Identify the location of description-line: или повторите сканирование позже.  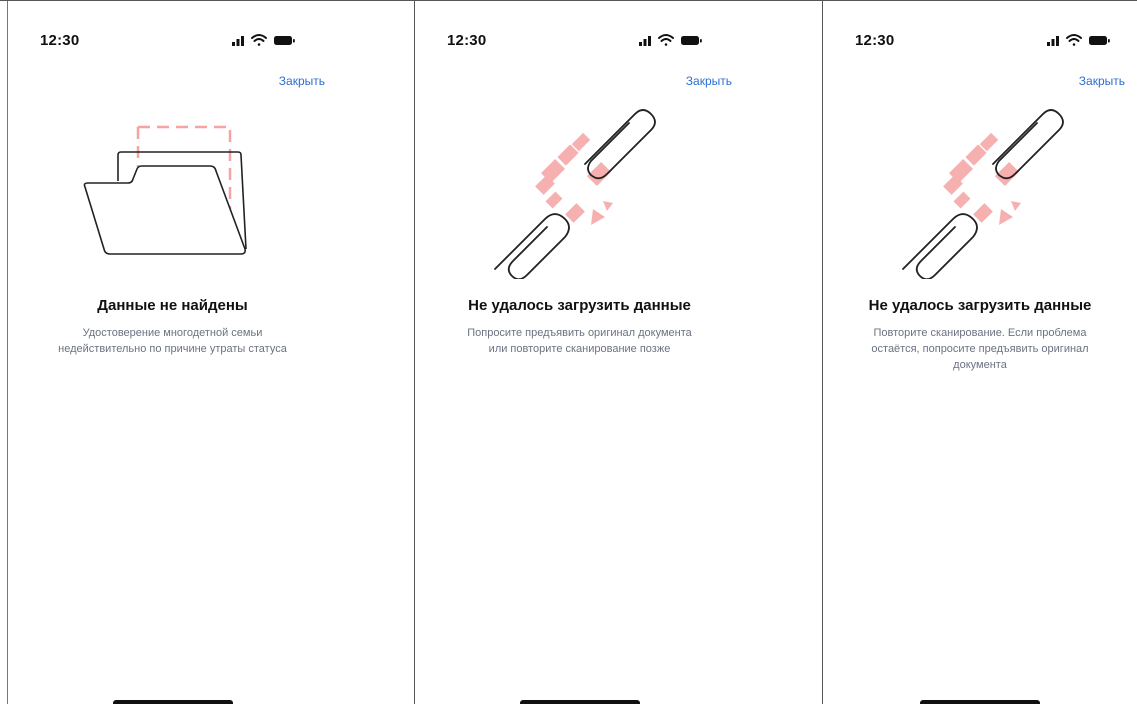
(579, 349).